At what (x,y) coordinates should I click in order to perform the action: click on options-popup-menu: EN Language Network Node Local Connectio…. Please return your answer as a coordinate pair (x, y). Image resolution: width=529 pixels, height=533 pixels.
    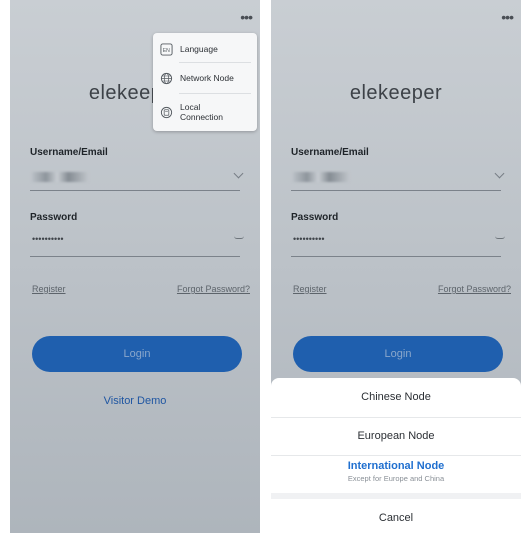
    Looking at the image, I should click on (205, 82).